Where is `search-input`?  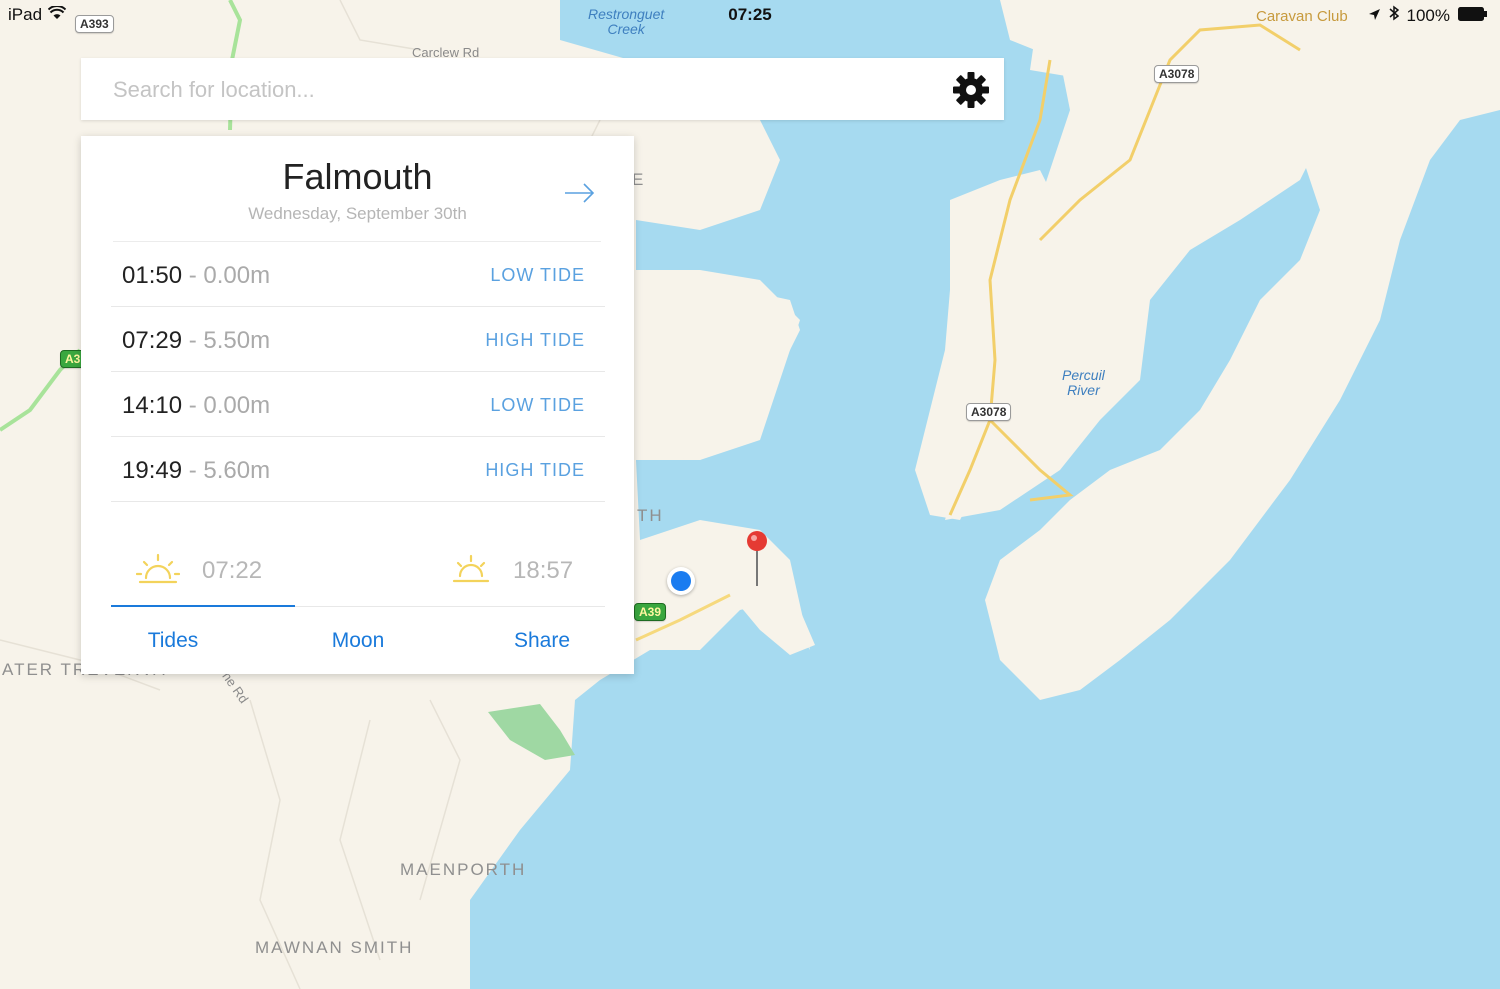
search-input is located at coordinates (513, 90).